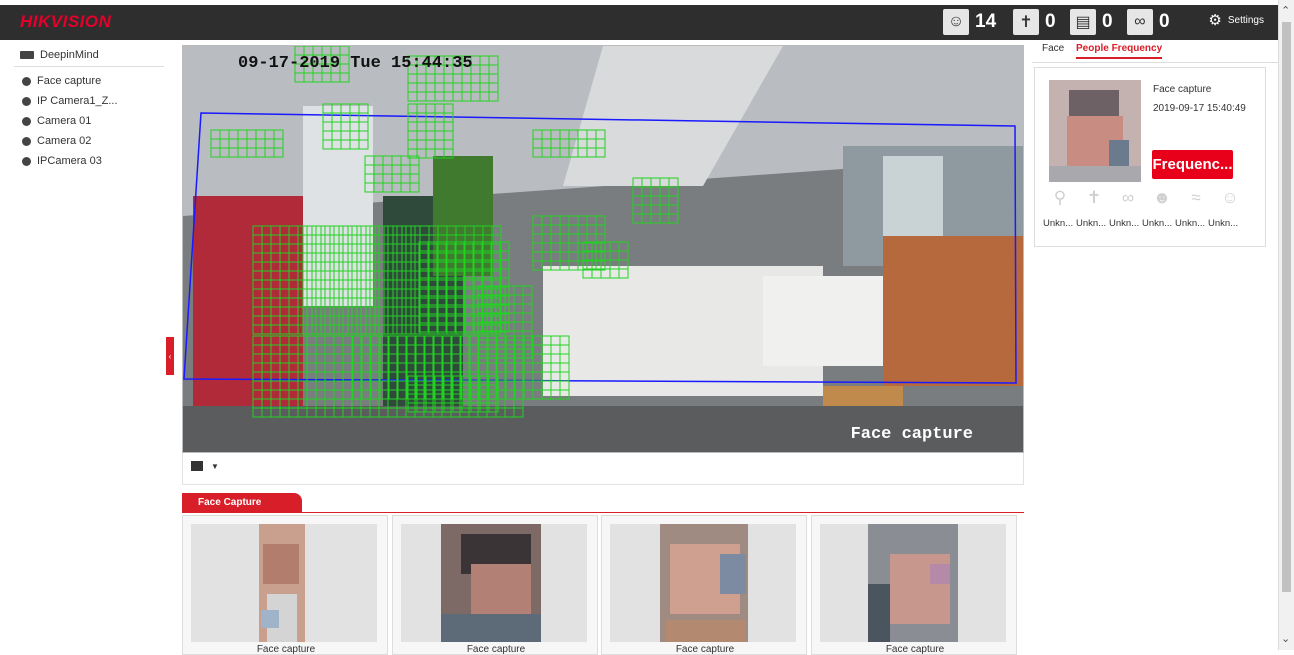 This screenshot has width=1294, height=655. What do you see at coordinates (1026, 22) in the screenshot?
I see `pedestrian-icon: ✝` at bounding box center [1026, 22].